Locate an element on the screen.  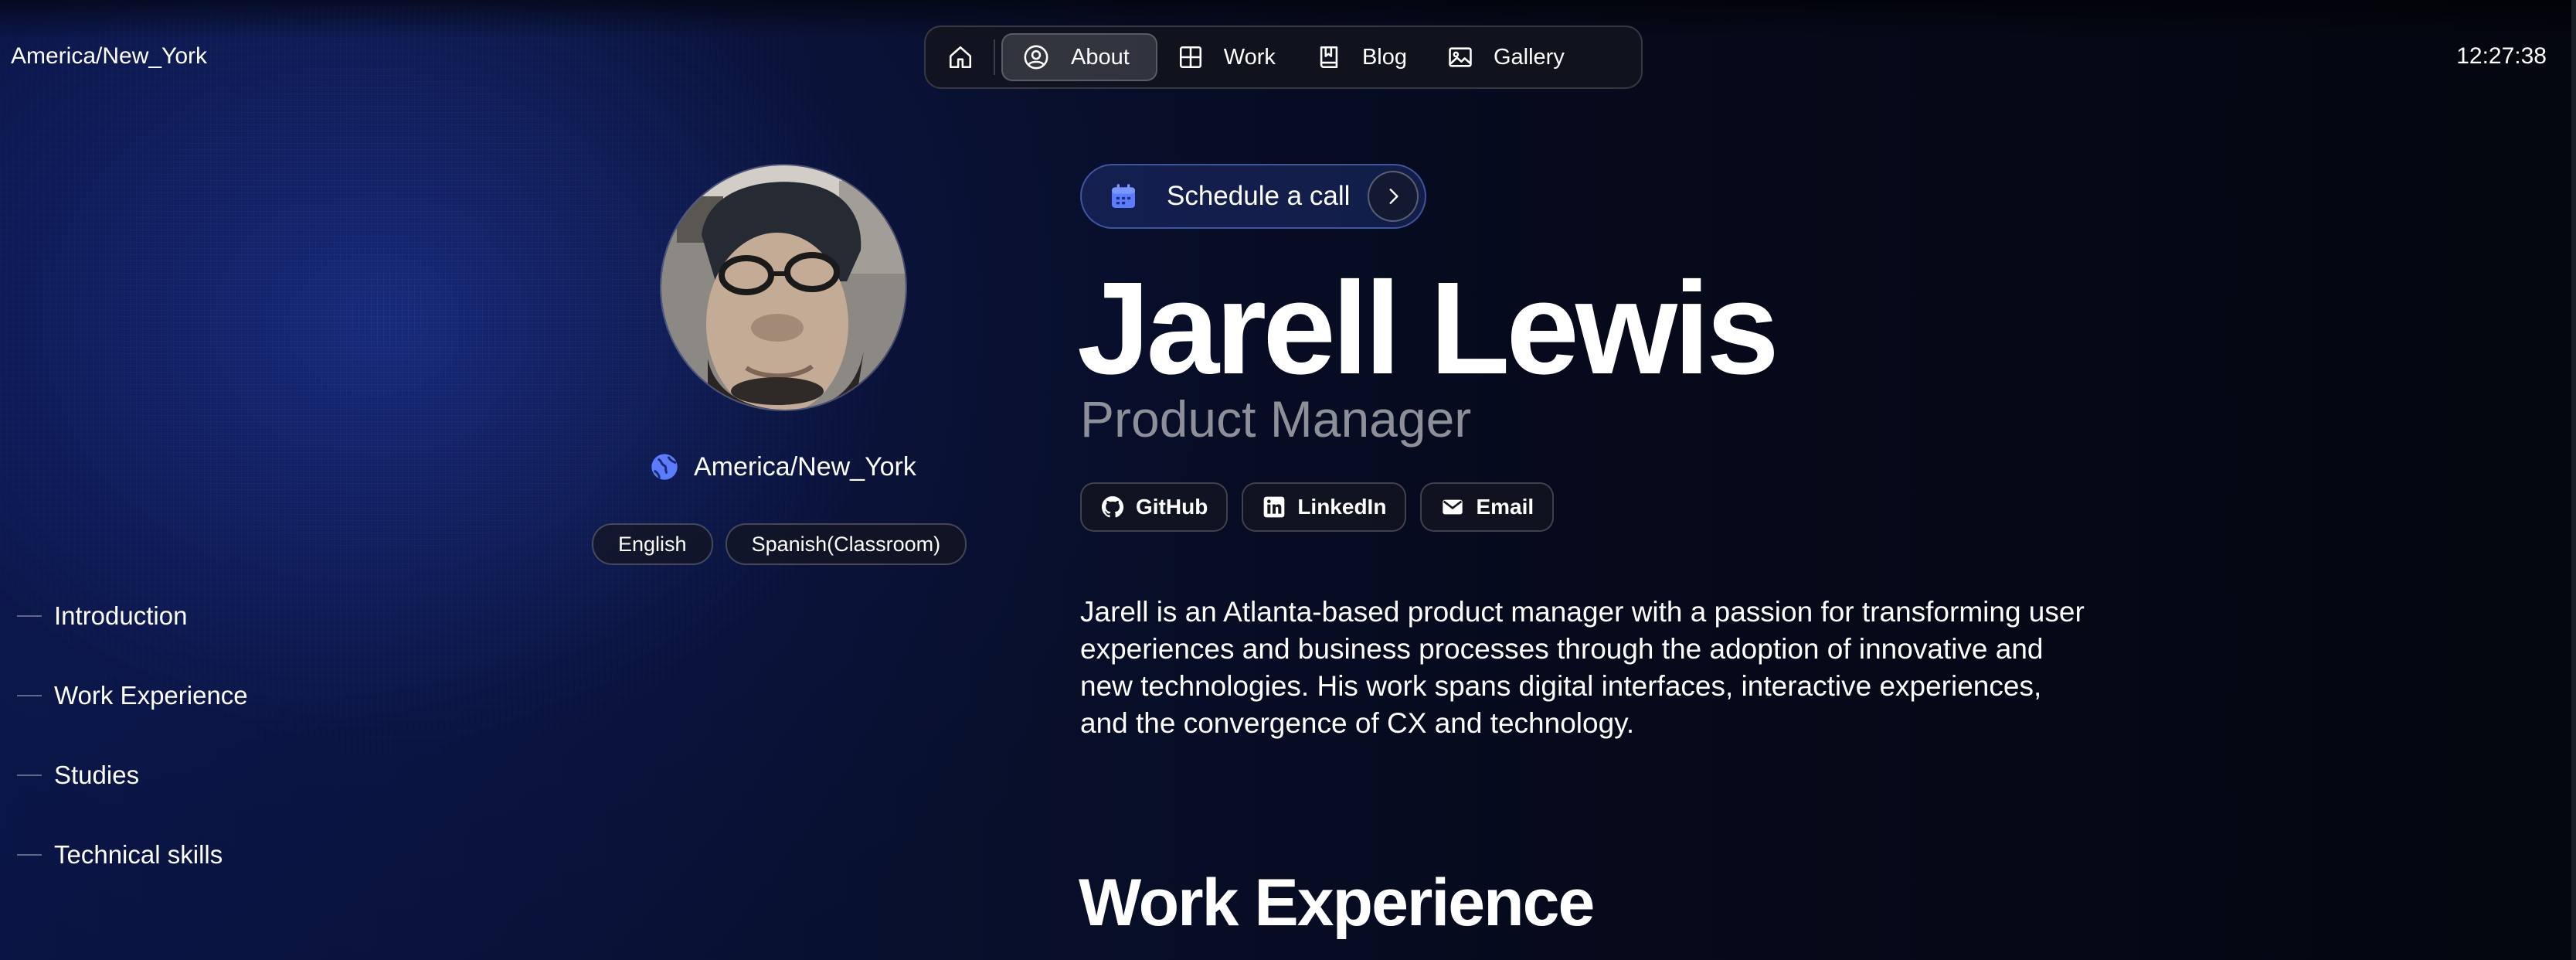
toc-item-studies: Studies is located at coordinates (132, 775).